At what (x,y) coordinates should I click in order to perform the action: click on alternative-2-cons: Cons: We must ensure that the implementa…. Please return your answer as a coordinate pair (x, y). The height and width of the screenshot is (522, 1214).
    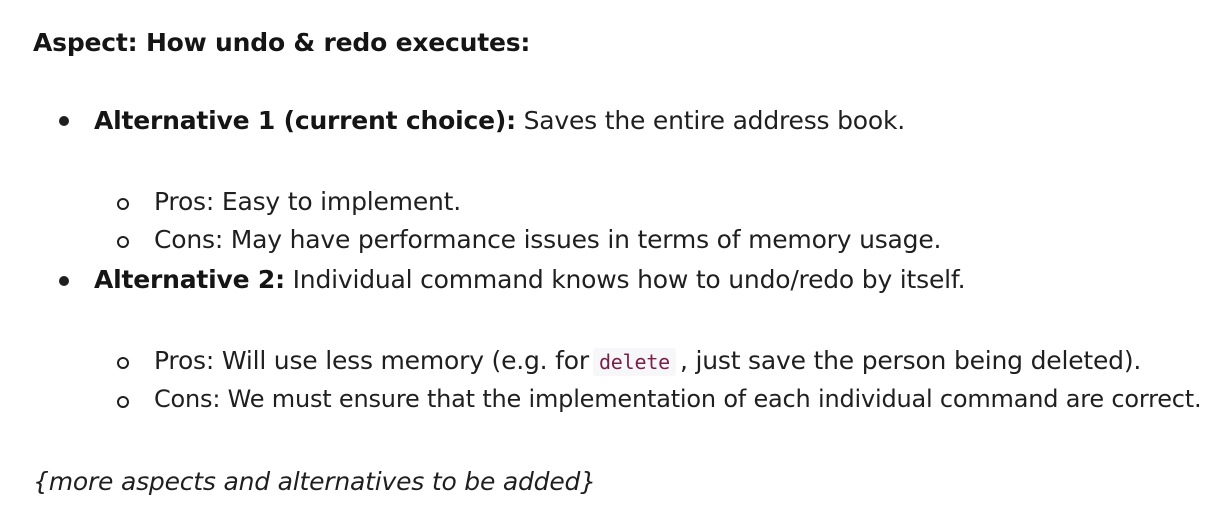
    Looking at the image, I should click on (678, 399).